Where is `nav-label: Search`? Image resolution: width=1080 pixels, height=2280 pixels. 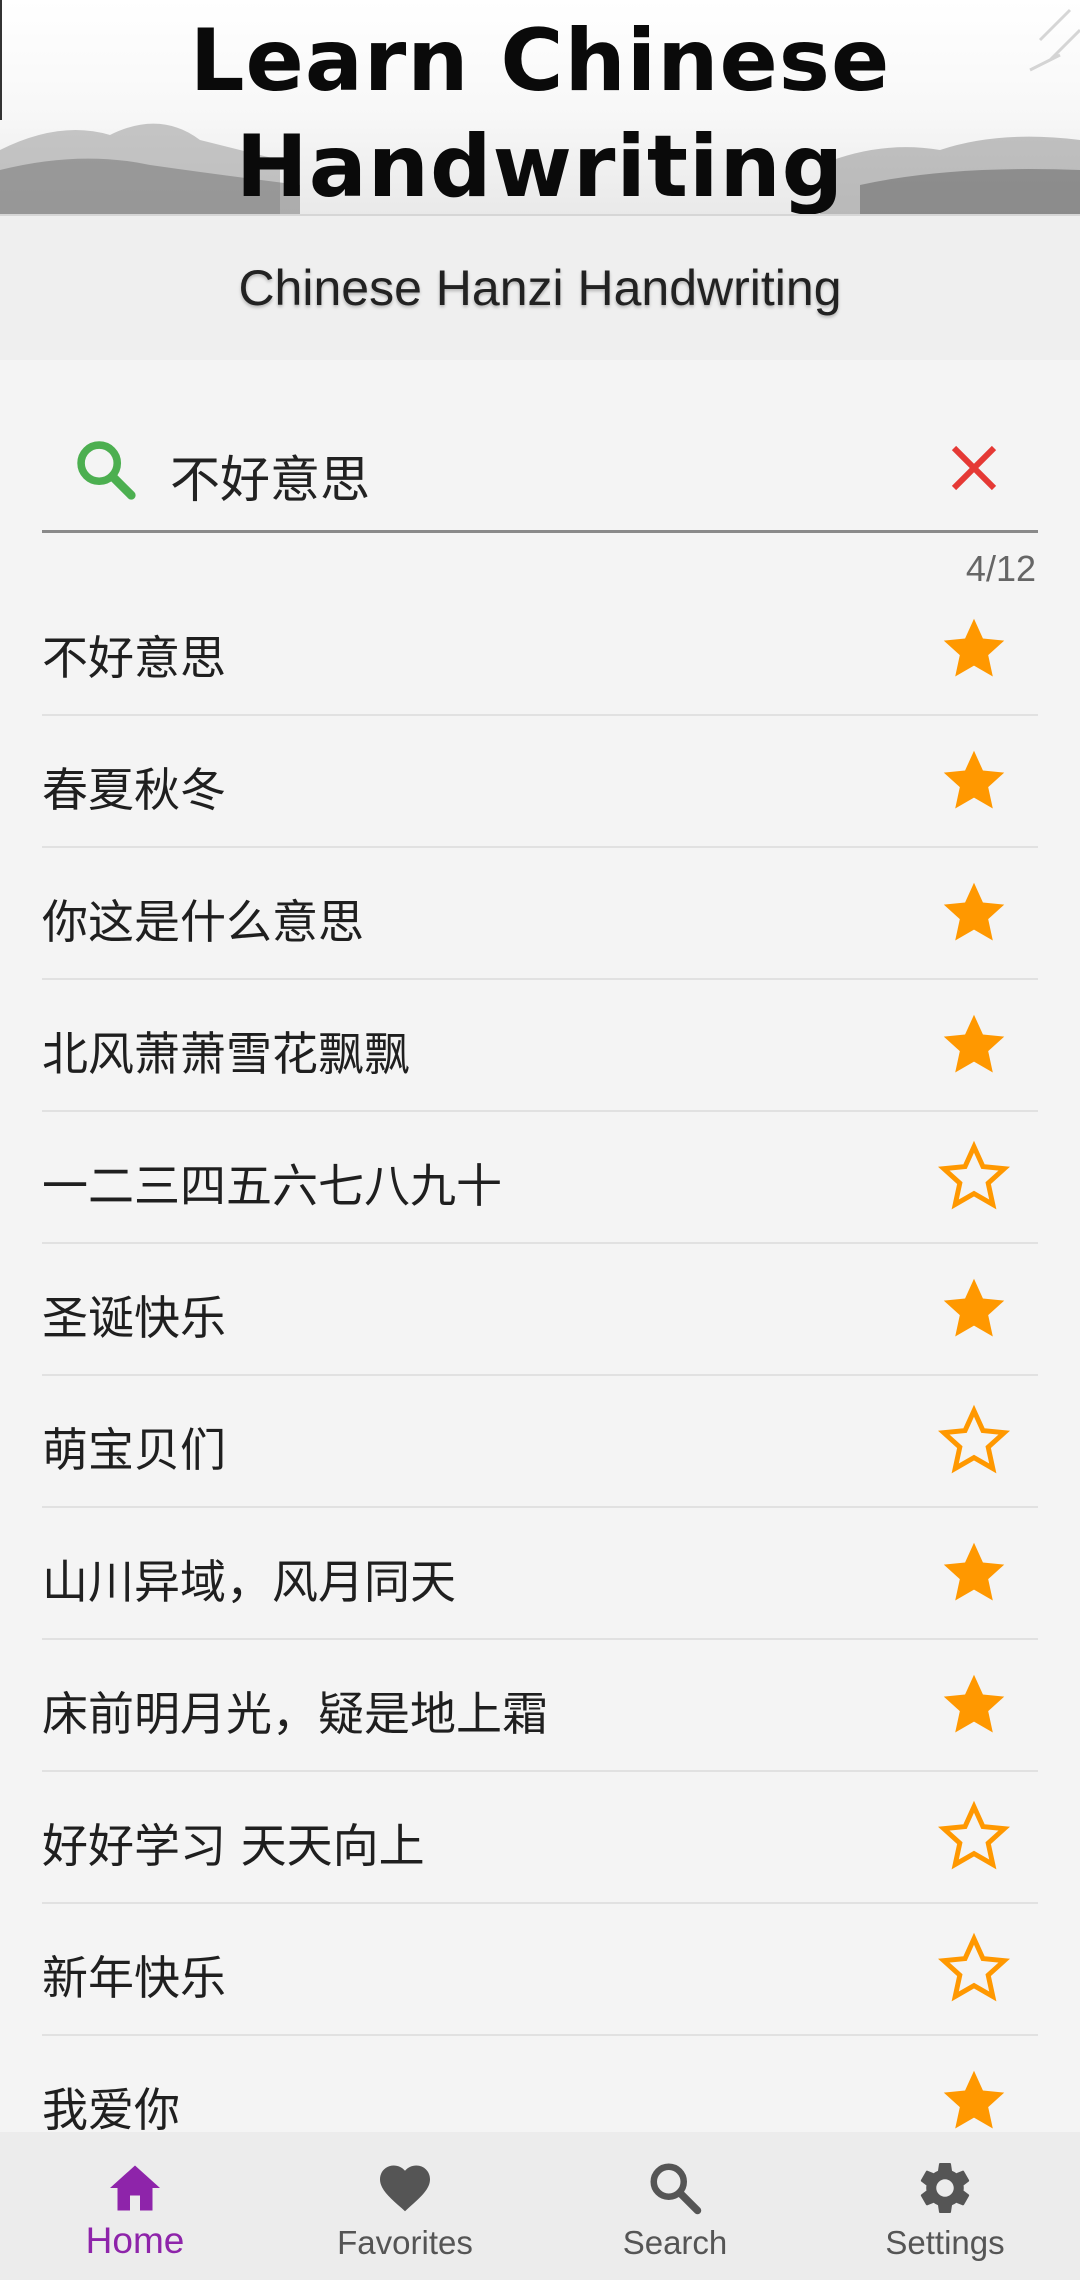 nav-label: Search is located at coordinates (675, 2242).